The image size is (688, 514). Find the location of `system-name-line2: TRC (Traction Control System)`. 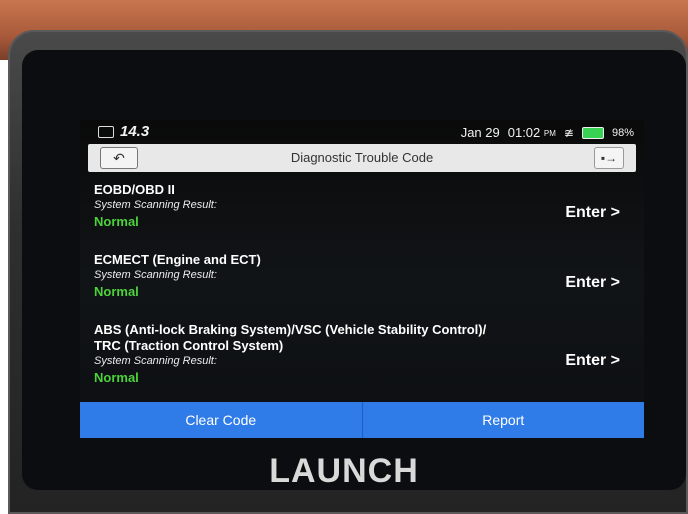

system-name-line2: TRC (Traction Control System) is located at coordinates (189, 345).